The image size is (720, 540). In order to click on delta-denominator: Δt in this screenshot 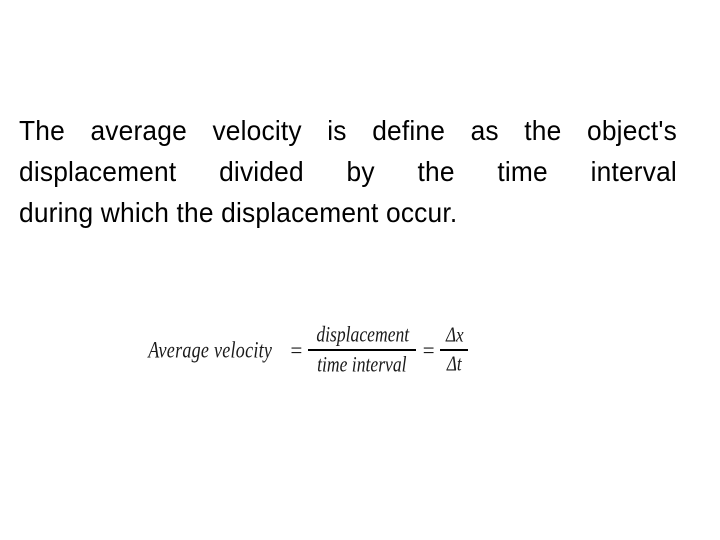, I will do `click(454, 364)`.